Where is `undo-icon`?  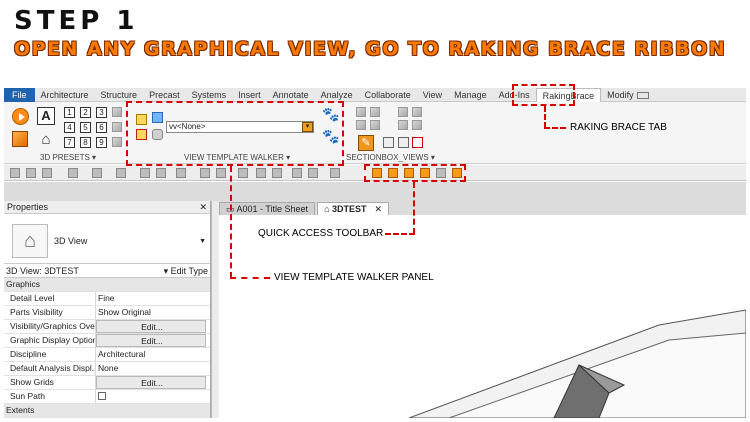
undo-icon is located at coordinates (73, 173).